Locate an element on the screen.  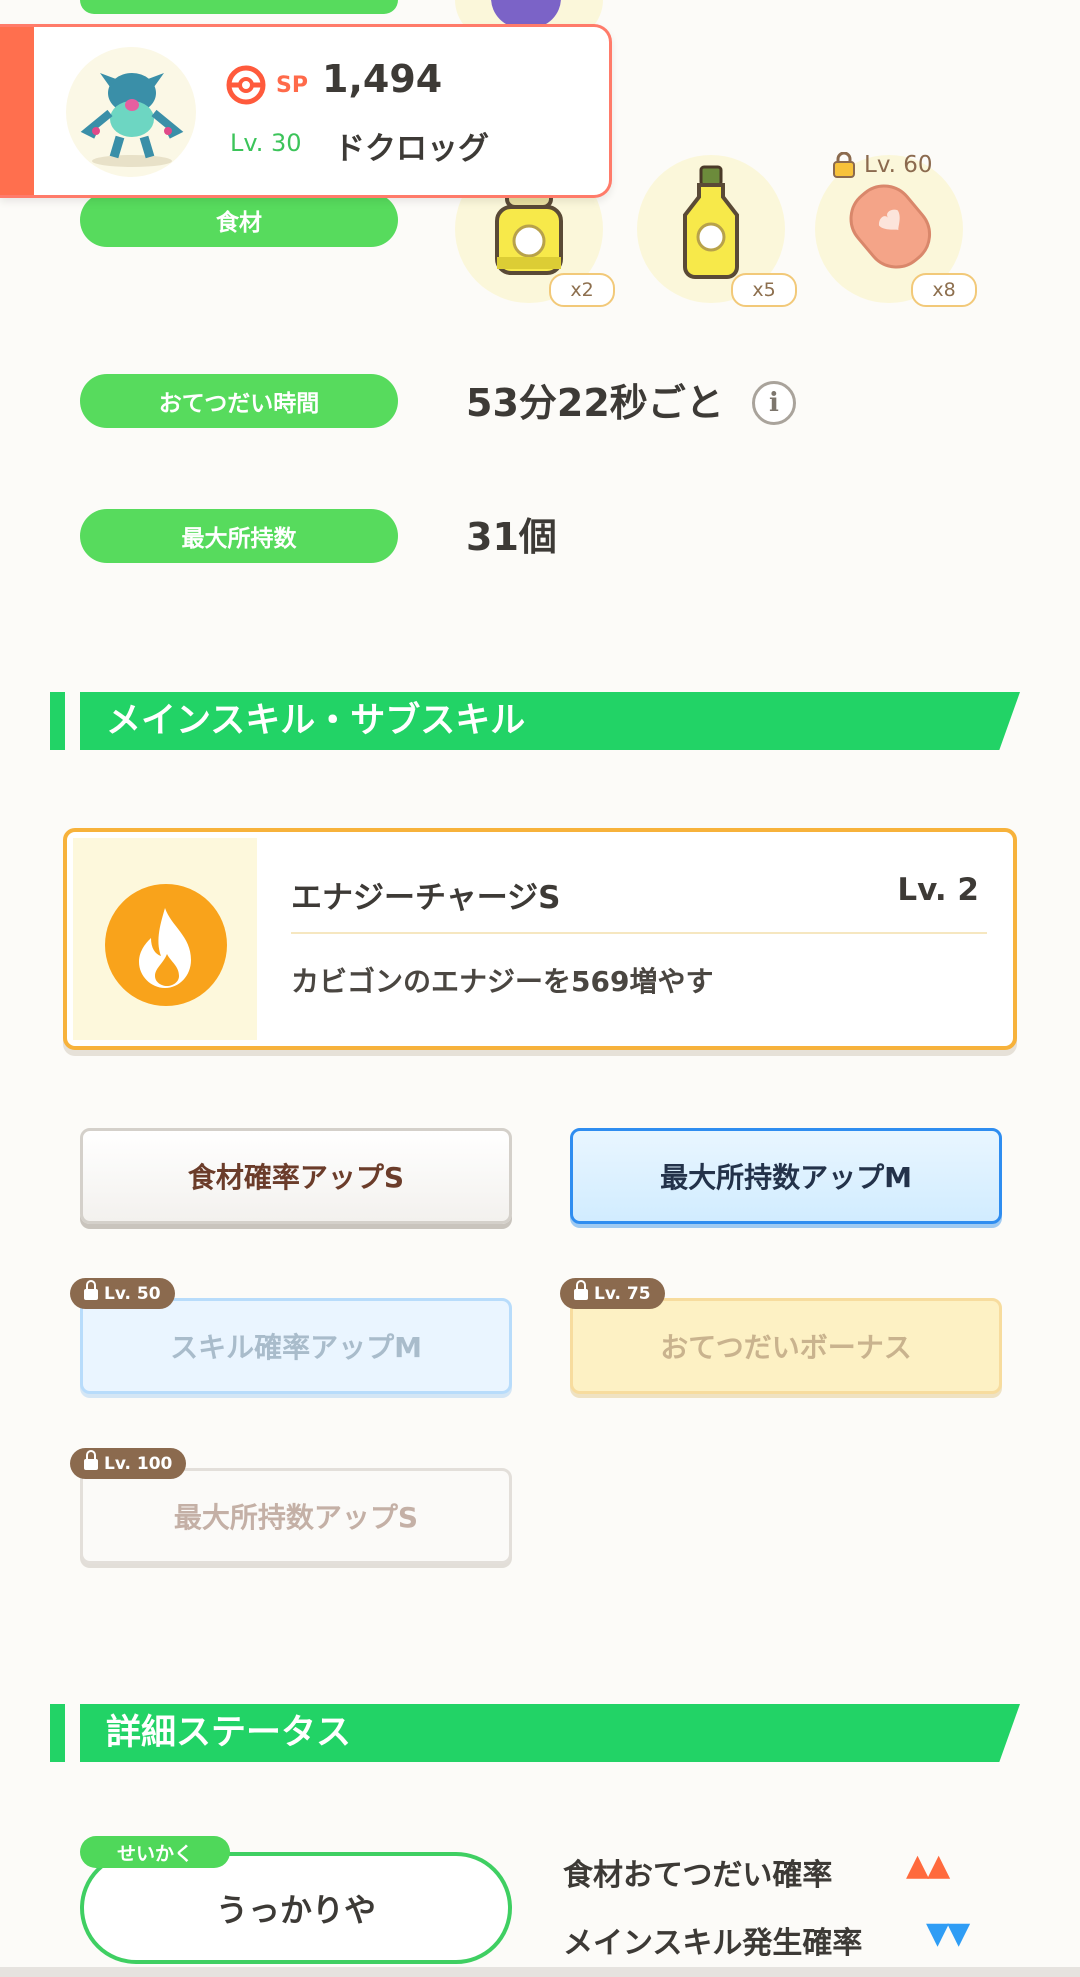
lock-level-tag: Lv. 75 is located at coordinates (612, 1293).